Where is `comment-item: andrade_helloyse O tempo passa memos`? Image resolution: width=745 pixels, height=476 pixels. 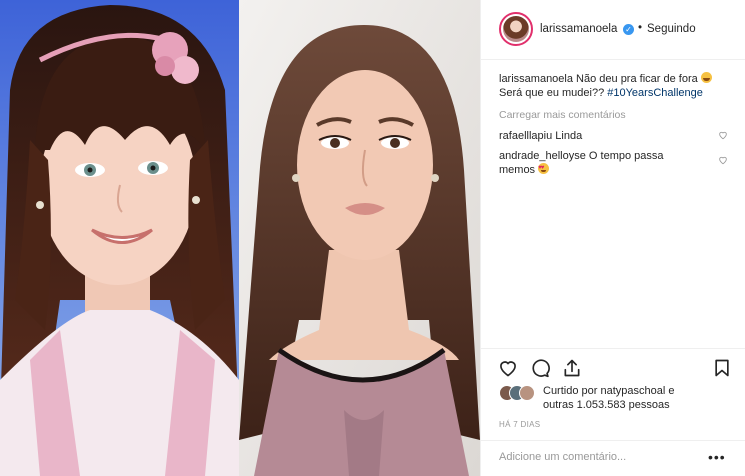 comment-item: andrade_helloyse O tempo passa memos is located at coordinates (594, 163).